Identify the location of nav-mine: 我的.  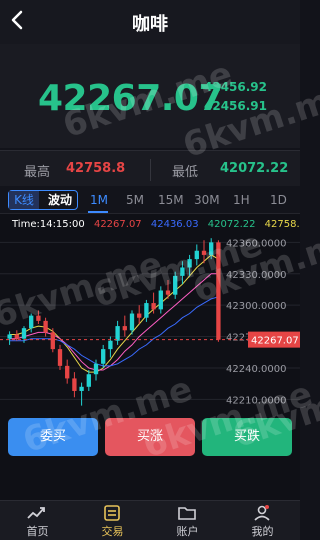
(262, 520).